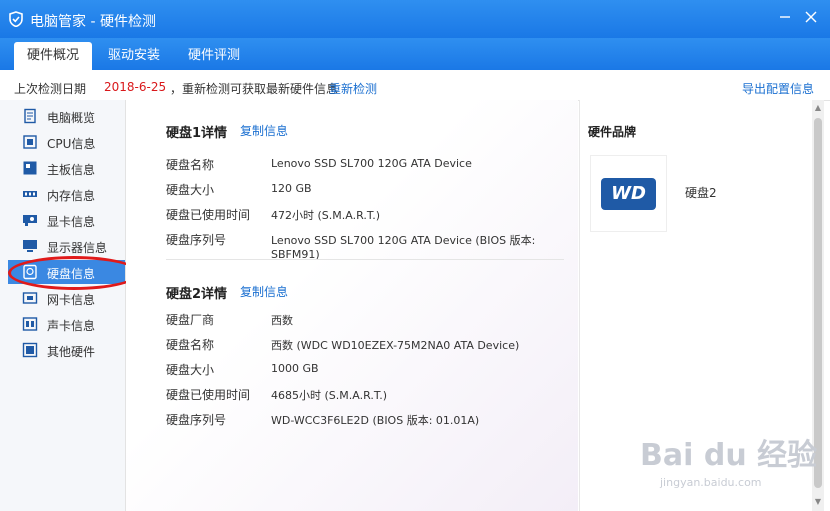 Image resolution: width=830 pixels, height=511 pixels. Describe the element at coordinates (71, 352) in the screenshot. I see `sidebar-item-label: 其他硬件` at that location.